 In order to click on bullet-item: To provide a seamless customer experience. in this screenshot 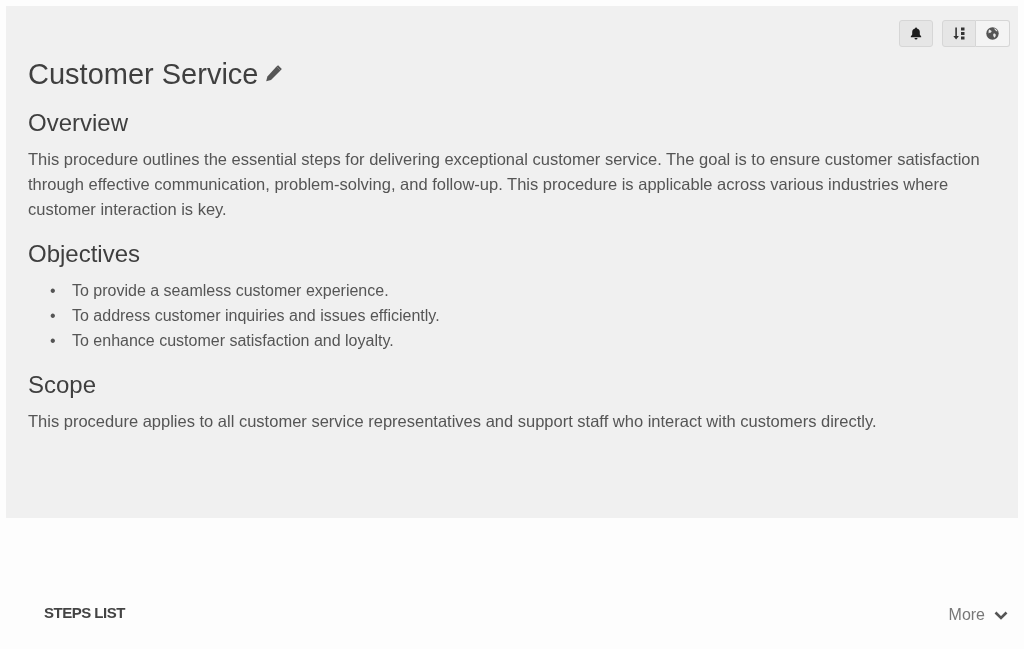, I will do `click(230, 291)`.